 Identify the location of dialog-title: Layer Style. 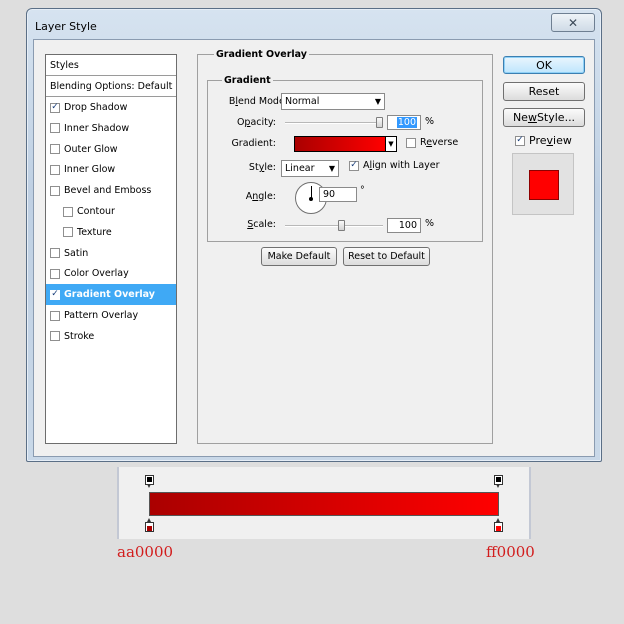
(66, 26).